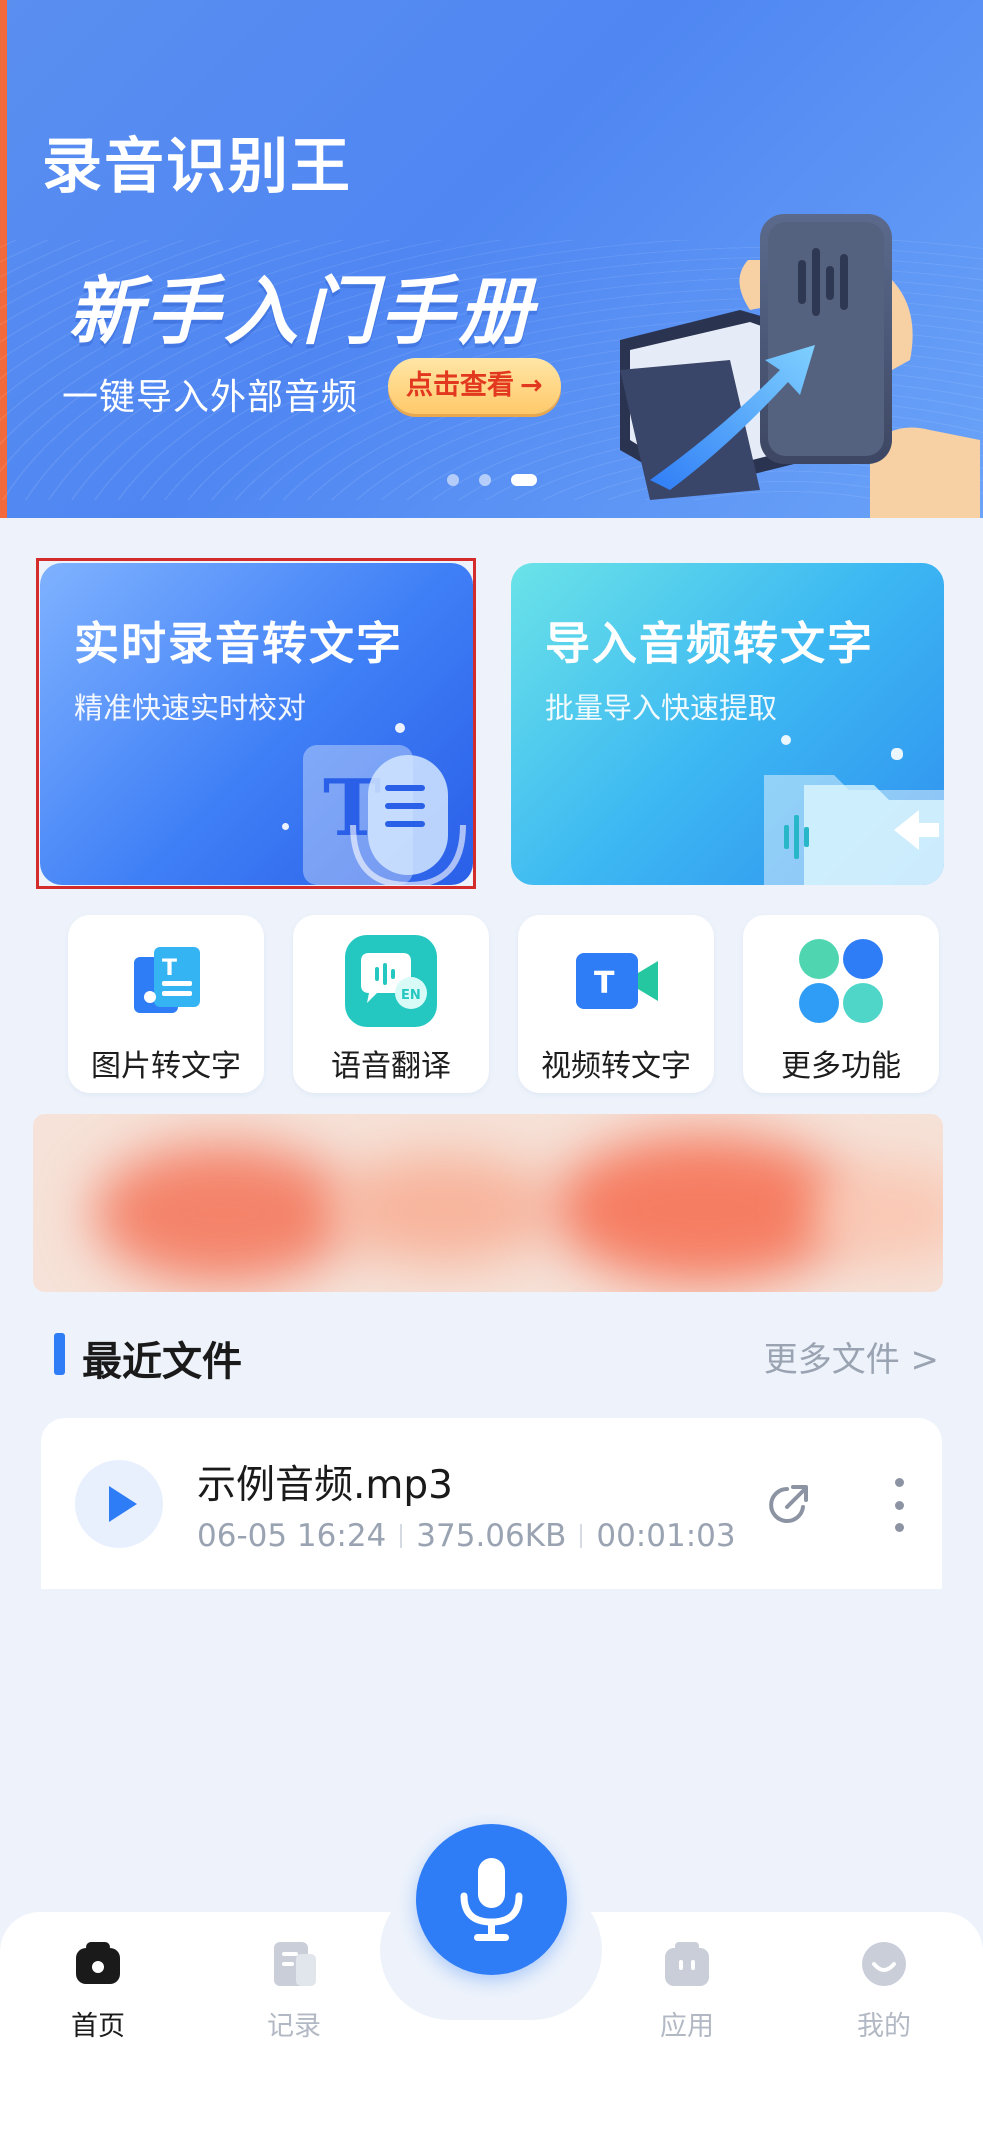 The image size is (983, 2129). Describe the element at coordinates (59, 1354) in the screenshot. I see `section-accent-bar` at that location.